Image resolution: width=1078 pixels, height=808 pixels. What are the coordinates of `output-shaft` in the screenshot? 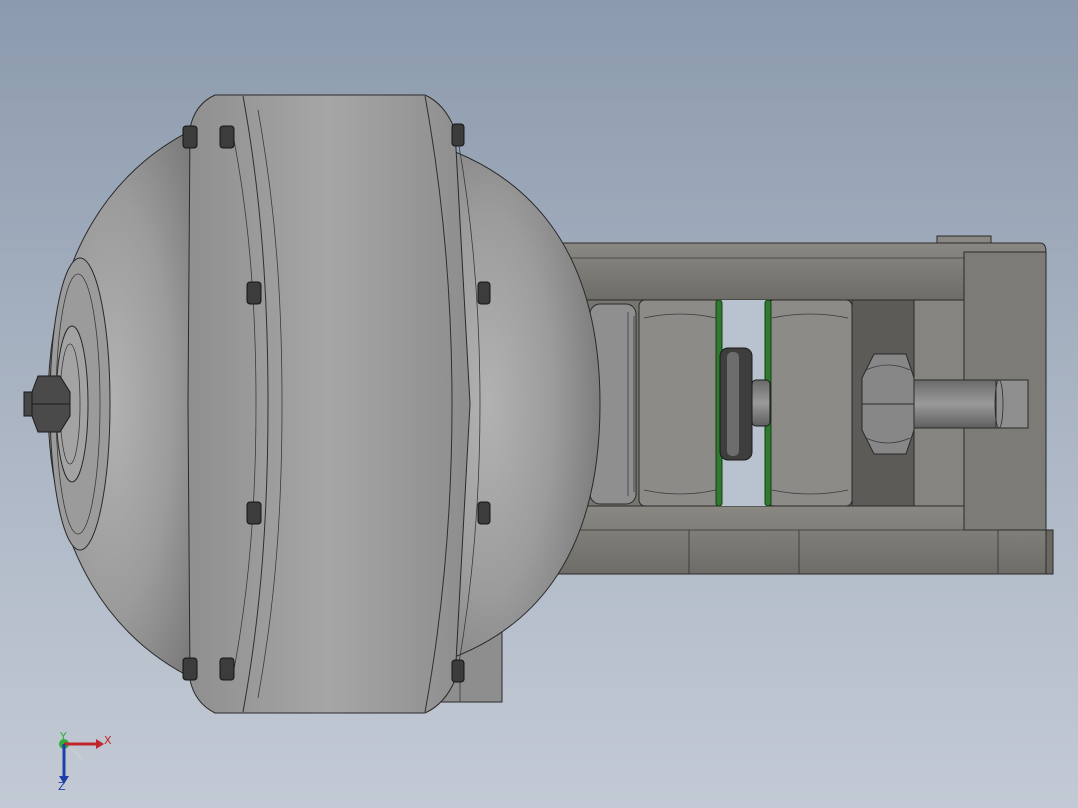 It's located at (952, 404).